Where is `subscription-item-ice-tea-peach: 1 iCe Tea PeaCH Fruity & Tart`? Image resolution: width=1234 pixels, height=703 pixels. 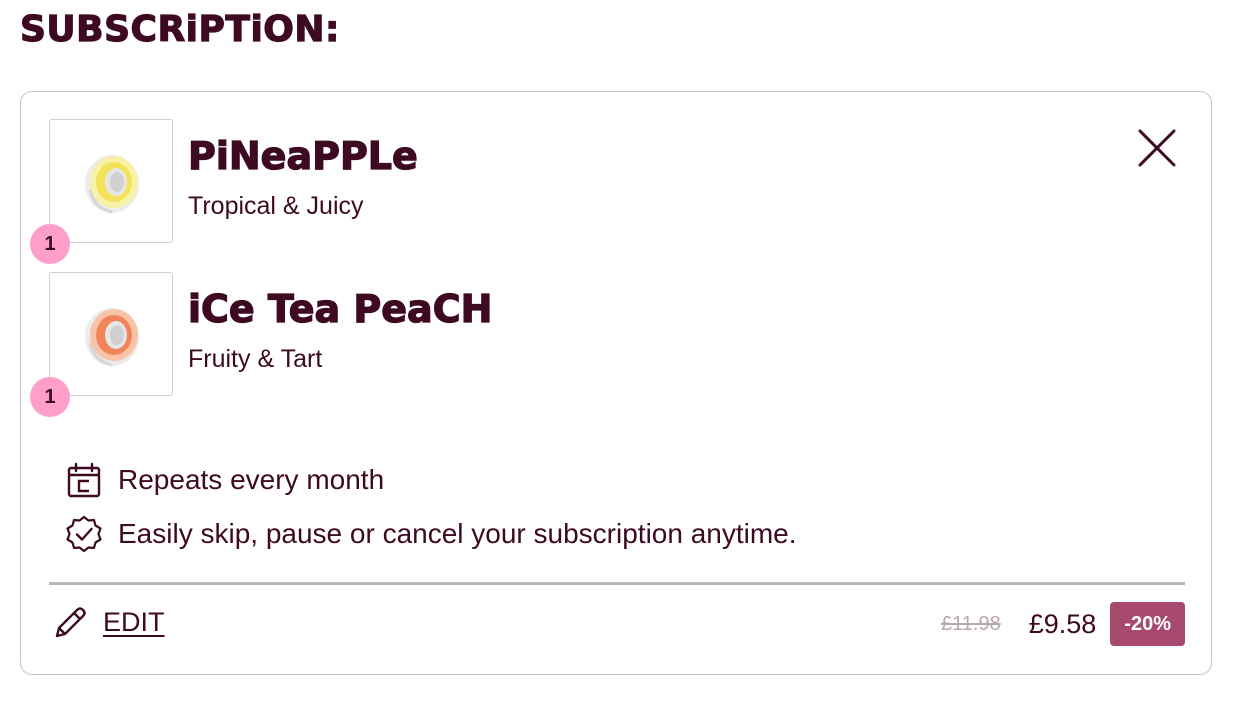 subscription-item-ice-tea-peach: 1 iCe Tea PeaCH Fruity & Tart is located at coordinates (339, 344).